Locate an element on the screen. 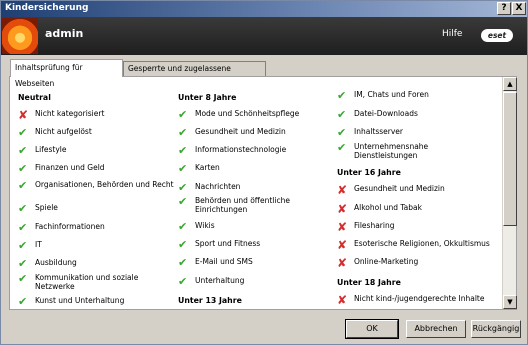 The image size is (528, 345). item-label: Organisationen, Behörden und Recht is located at coordinates (104, 184).